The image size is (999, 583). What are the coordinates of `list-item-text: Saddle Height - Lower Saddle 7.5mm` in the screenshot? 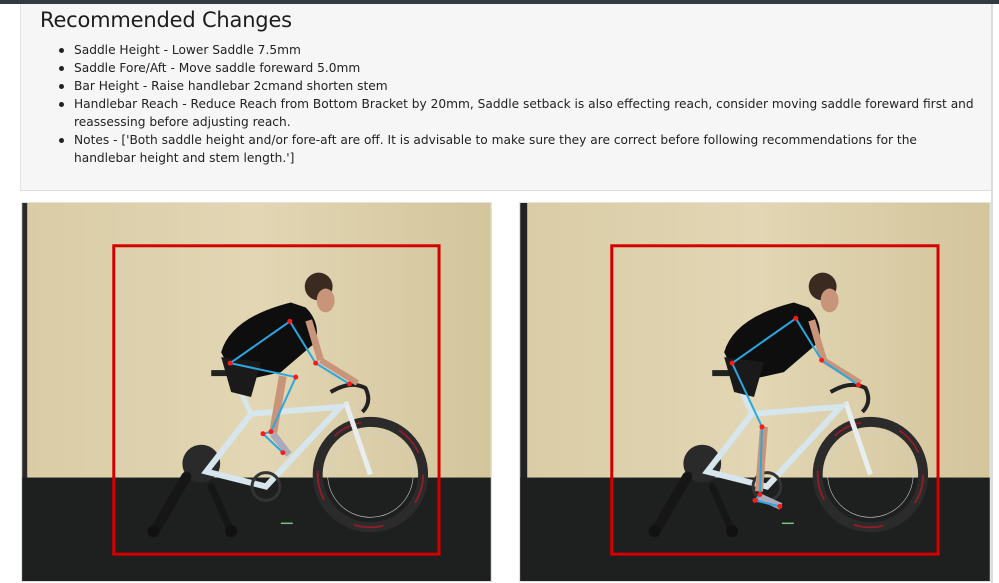 It's located at (187, 50).